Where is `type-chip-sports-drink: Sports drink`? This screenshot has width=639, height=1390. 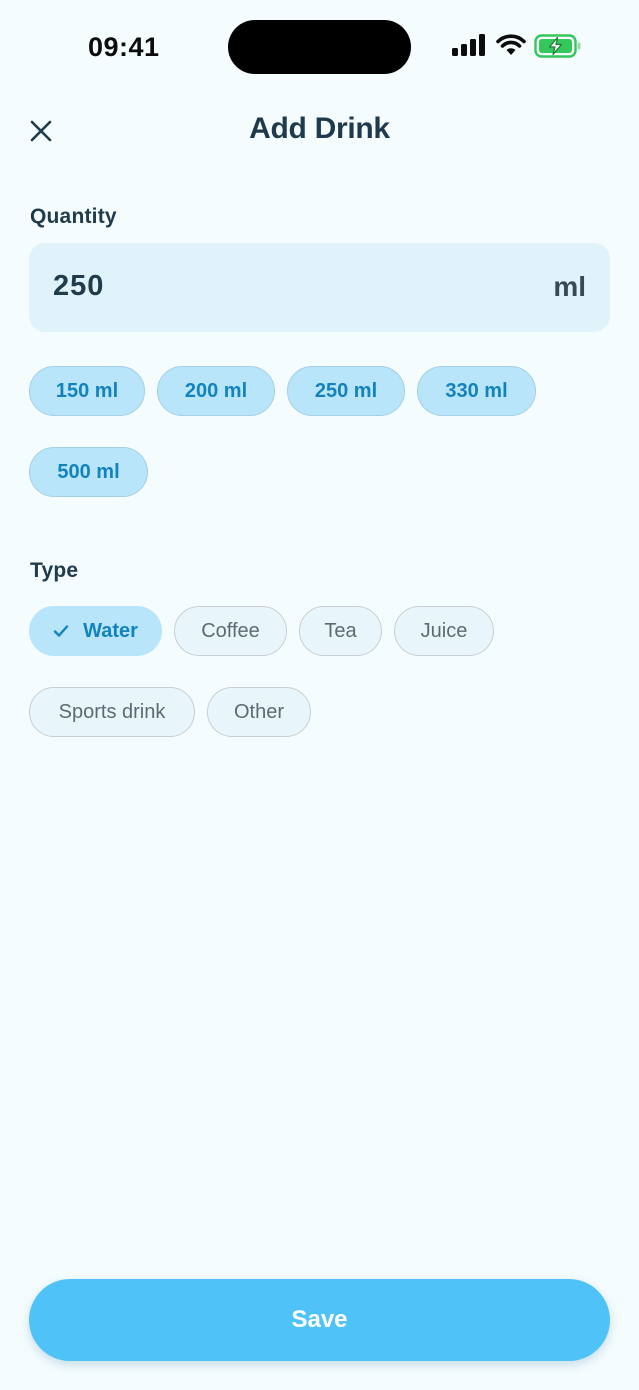
type-chip-sports-drink: Sports drink is located at coordinates (112, 712).